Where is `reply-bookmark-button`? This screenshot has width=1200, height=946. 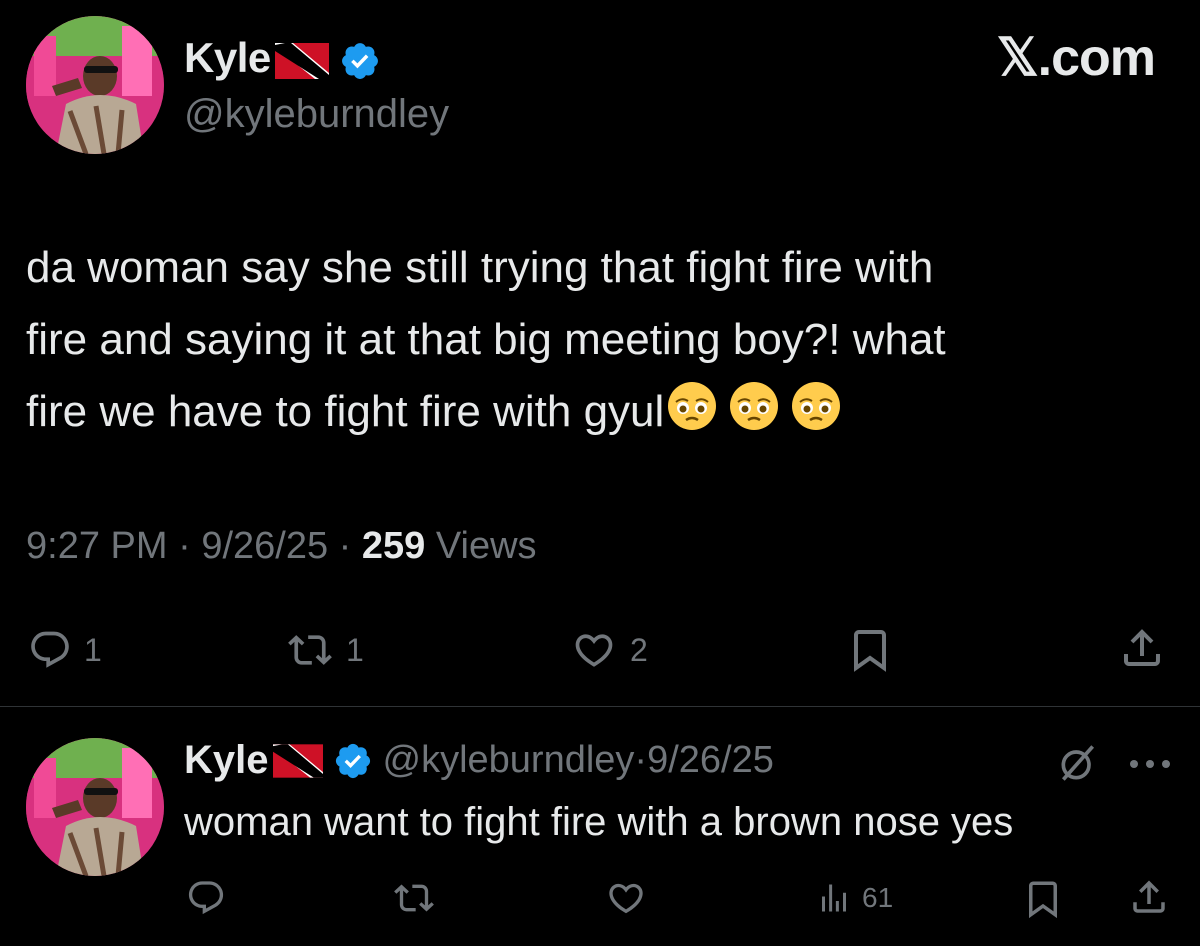
reply-bookmark-button is located at coordinates (1043, 899).